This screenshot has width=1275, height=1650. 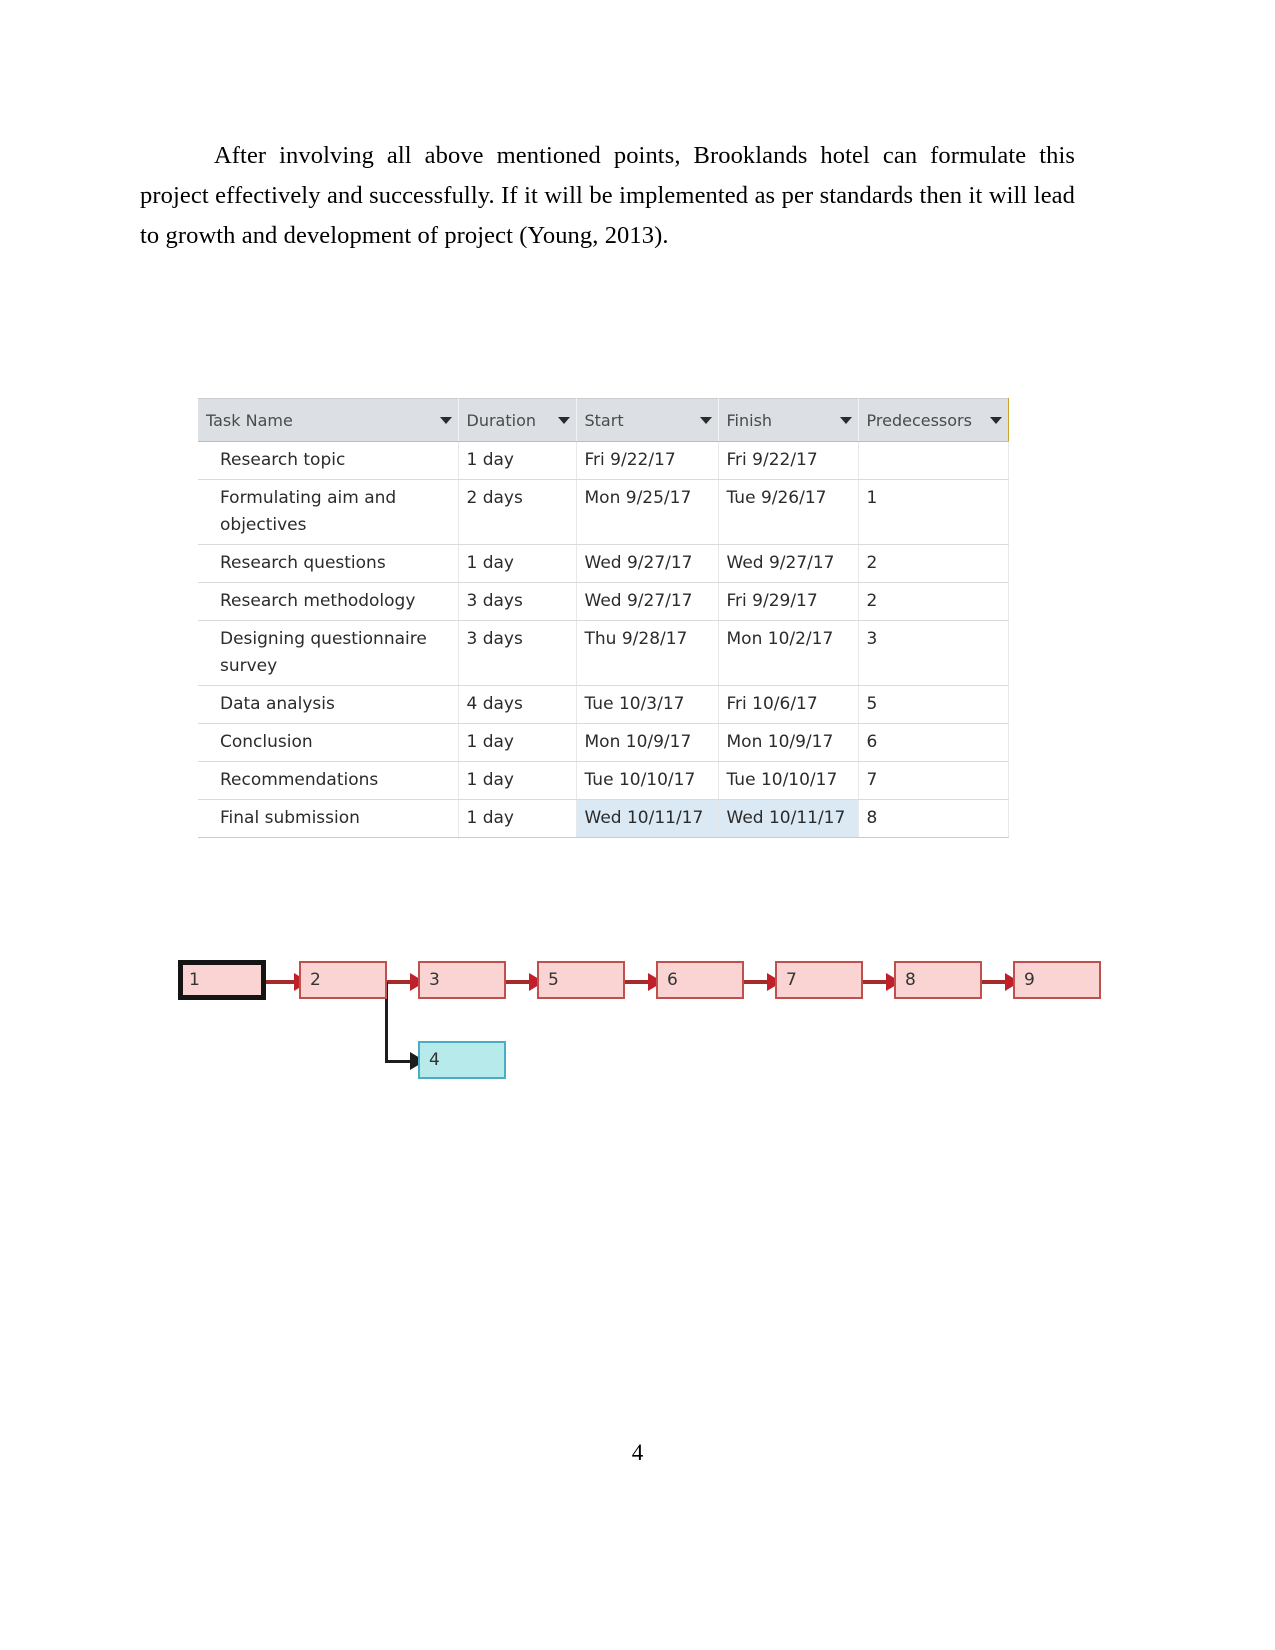 I want to click on cell-task-name: Recommendations, so click(x=328, y=780).